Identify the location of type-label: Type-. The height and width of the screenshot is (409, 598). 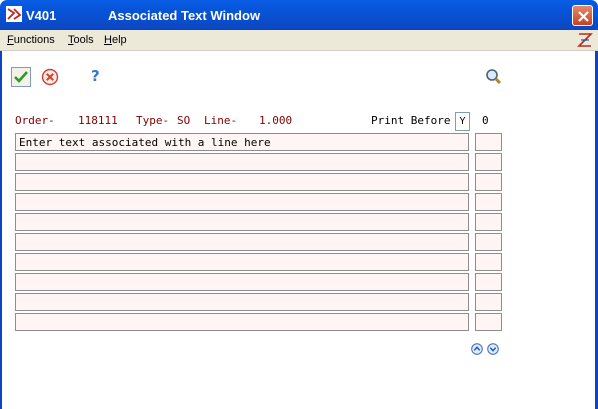
(153, 120).